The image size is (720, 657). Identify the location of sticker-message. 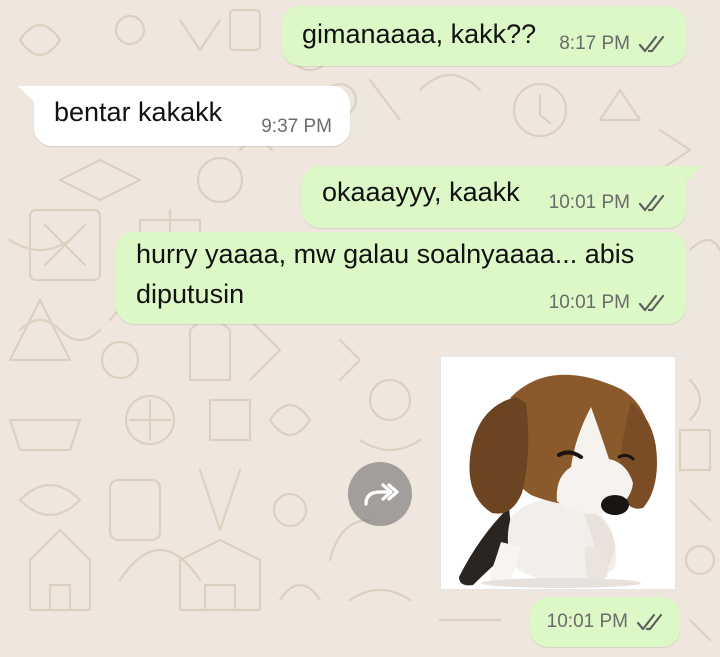
(558, 473).